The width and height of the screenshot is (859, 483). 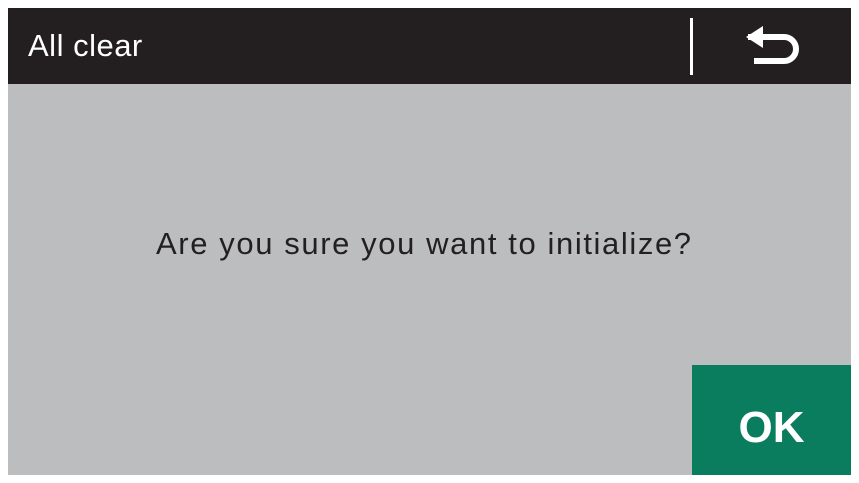 What do you see at coordinates (691, 46) in the screenshot?
I see `title-divider` at bounding box center [691, 46].